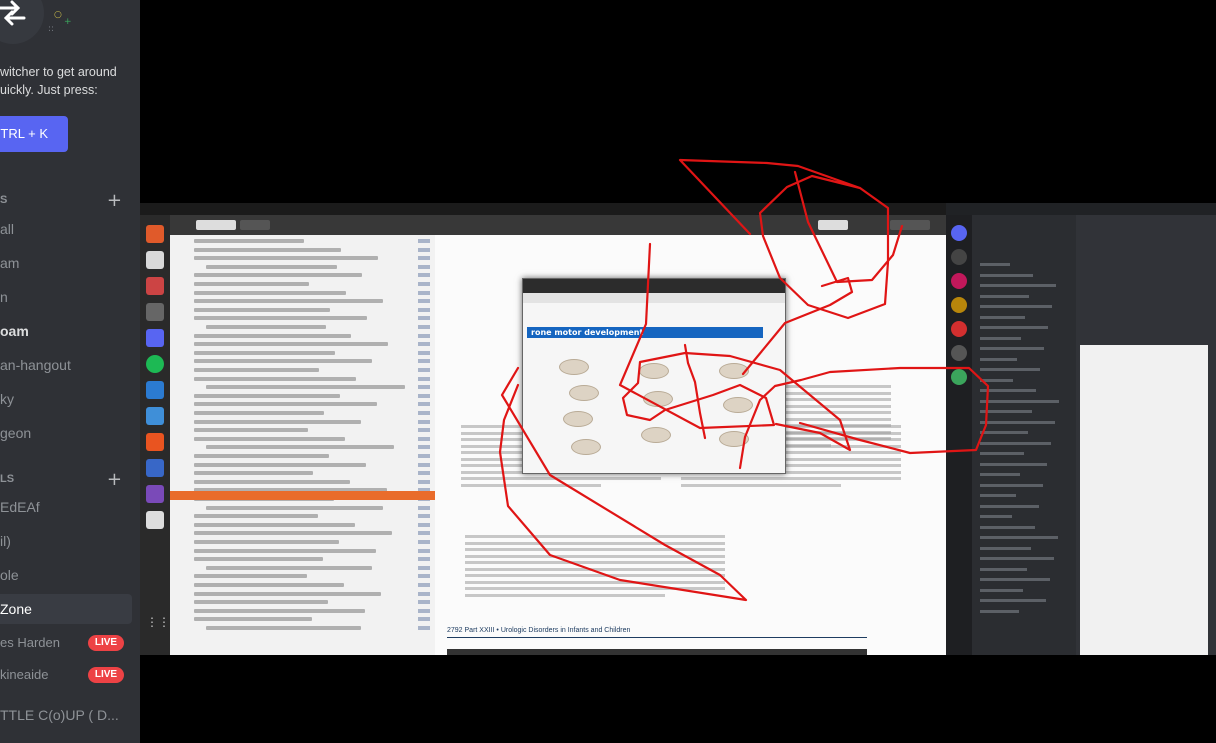 The image size is (1216, 743). Describe the element at coordinates (66, 297) in the screenshot. I see `text-channel: n` at that location.